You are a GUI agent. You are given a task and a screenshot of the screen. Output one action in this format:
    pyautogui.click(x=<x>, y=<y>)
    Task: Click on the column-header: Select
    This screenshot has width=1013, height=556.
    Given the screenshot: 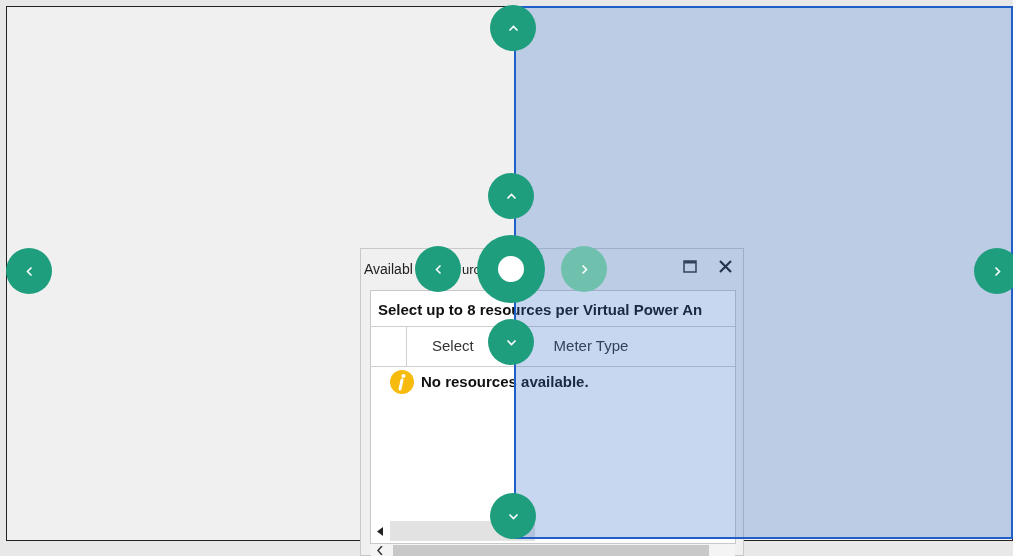 What is the action you would take?
    pyautogui.click(x=453, y=346)
    